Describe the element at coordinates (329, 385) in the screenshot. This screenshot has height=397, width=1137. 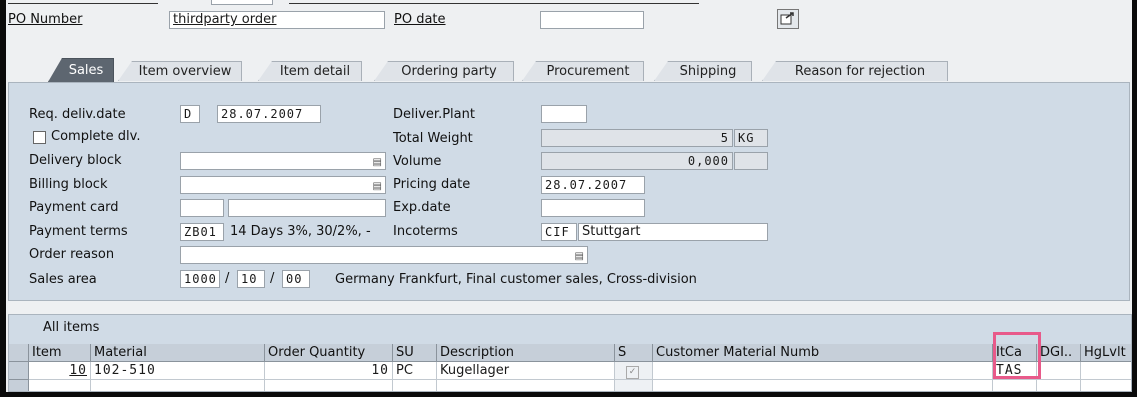
I see `cell-order-quantity` at that location.